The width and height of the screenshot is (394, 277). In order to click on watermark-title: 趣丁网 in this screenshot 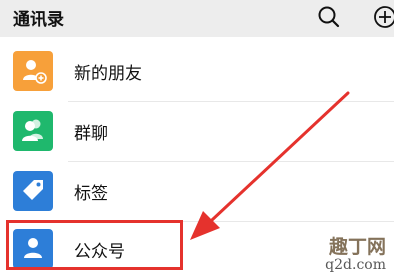, I will do `click(357, 247)`.